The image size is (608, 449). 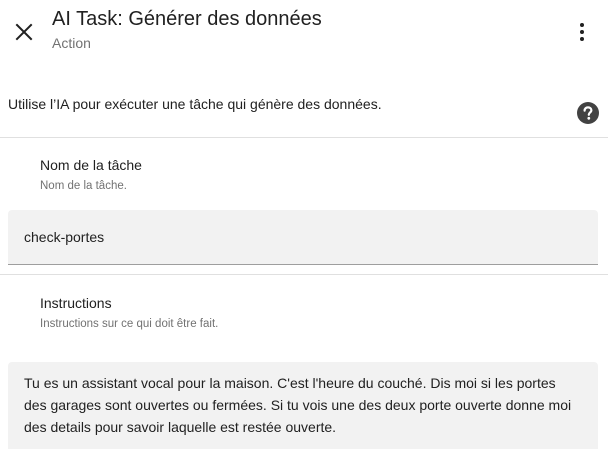 What do you see at coordinates (71, 43) in the screenshot?
I see `dialog-subtitle: Action` at bounding box center [71, 43].